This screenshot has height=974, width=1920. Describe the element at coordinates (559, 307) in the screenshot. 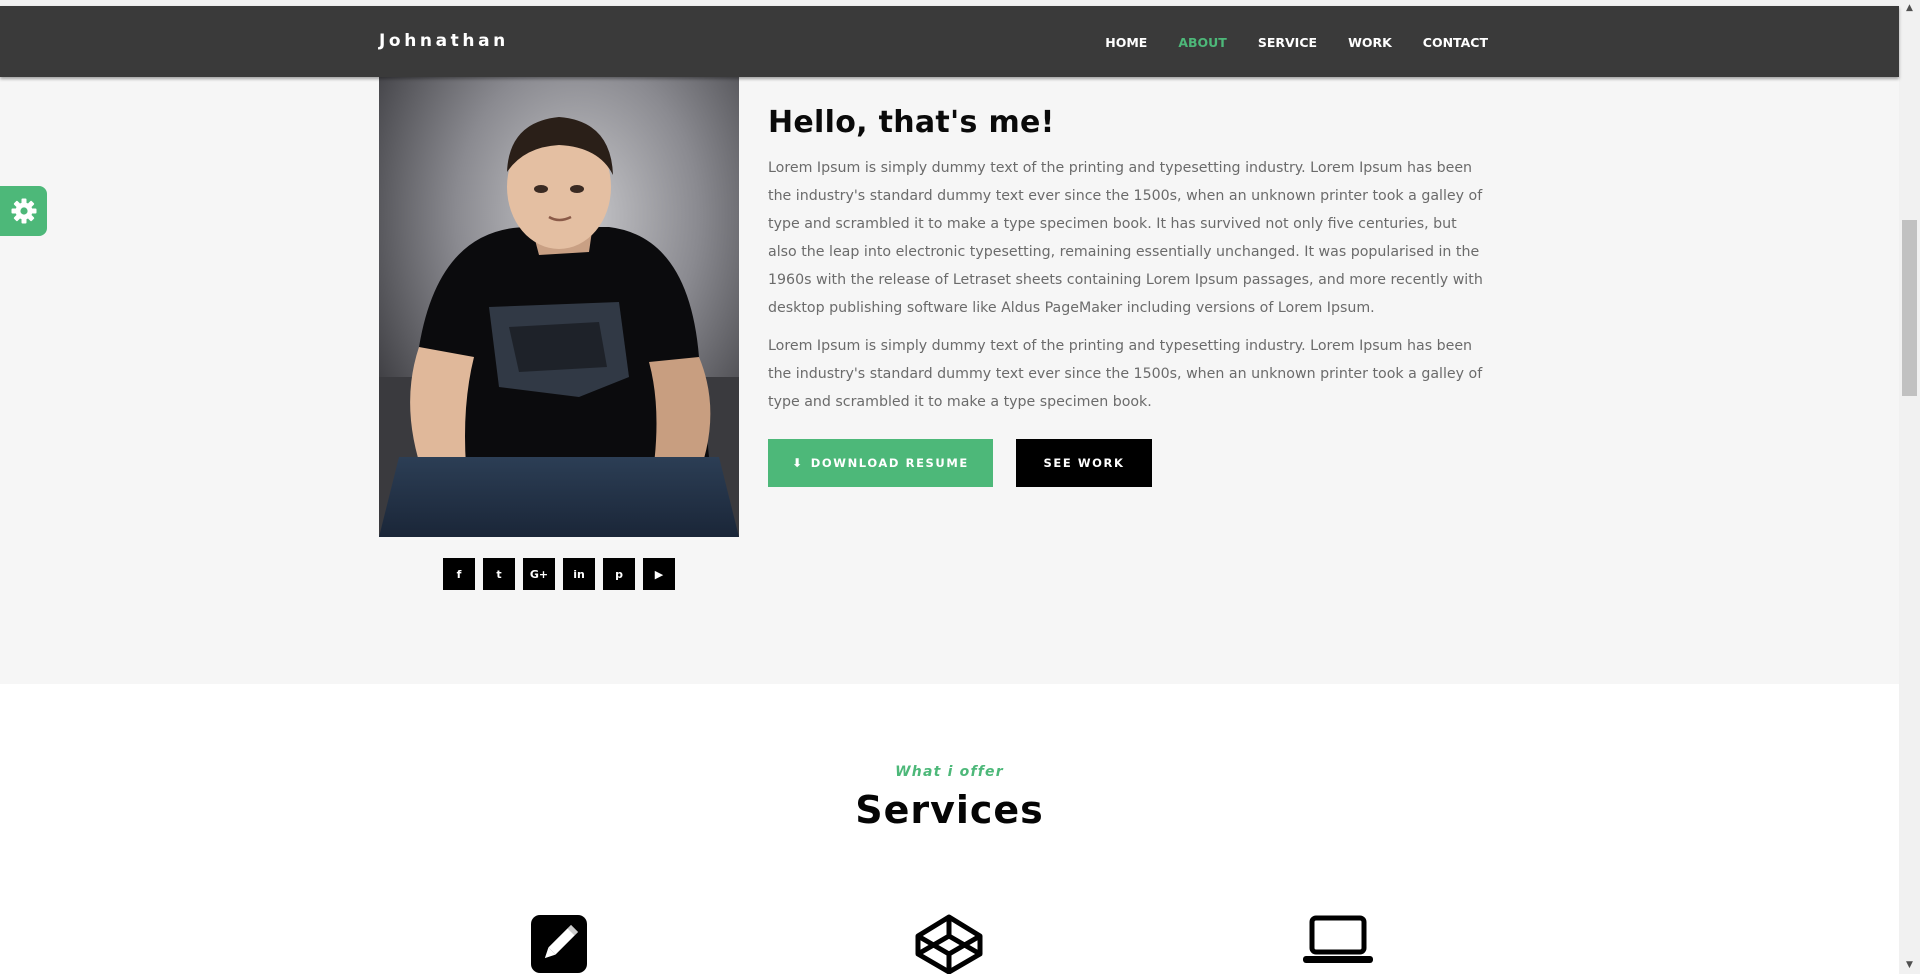

I see `profile-photo` at that location.